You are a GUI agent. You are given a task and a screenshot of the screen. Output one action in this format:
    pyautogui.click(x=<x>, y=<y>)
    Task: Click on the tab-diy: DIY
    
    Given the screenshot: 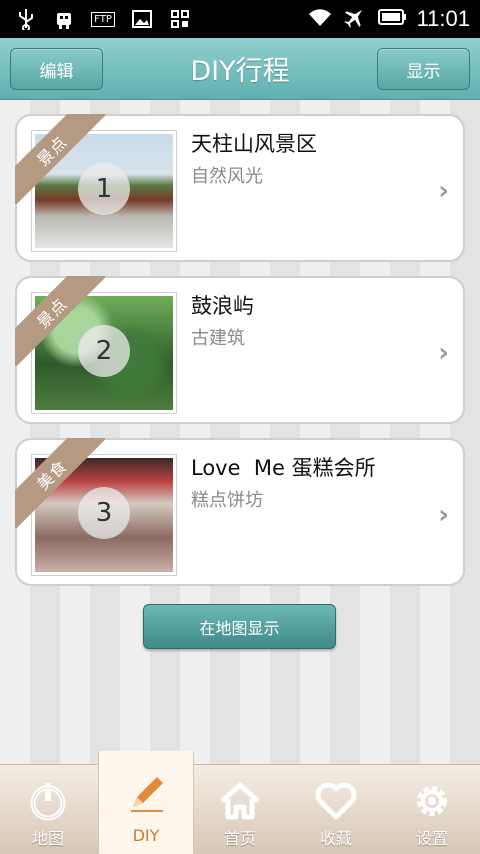 What is the action you would take?
    pyautogui.click(x=146, y=802)
    